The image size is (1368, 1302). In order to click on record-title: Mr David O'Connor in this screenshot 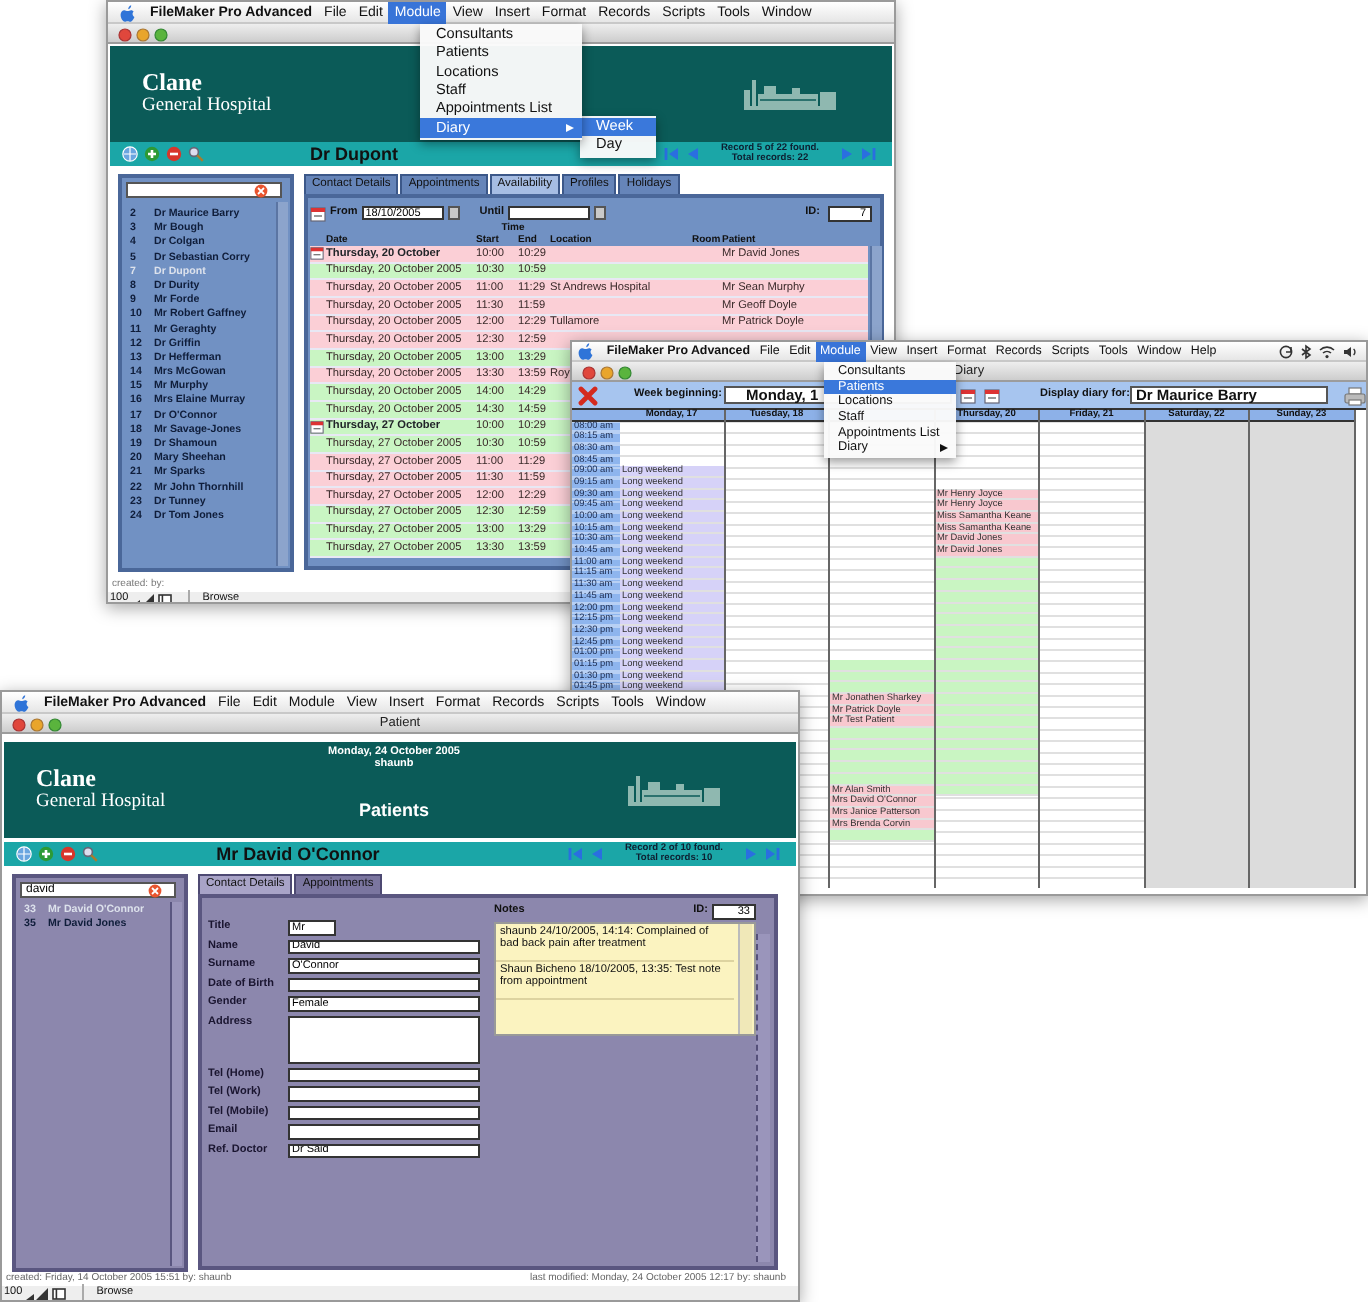, I will do `click(298, 854)`.